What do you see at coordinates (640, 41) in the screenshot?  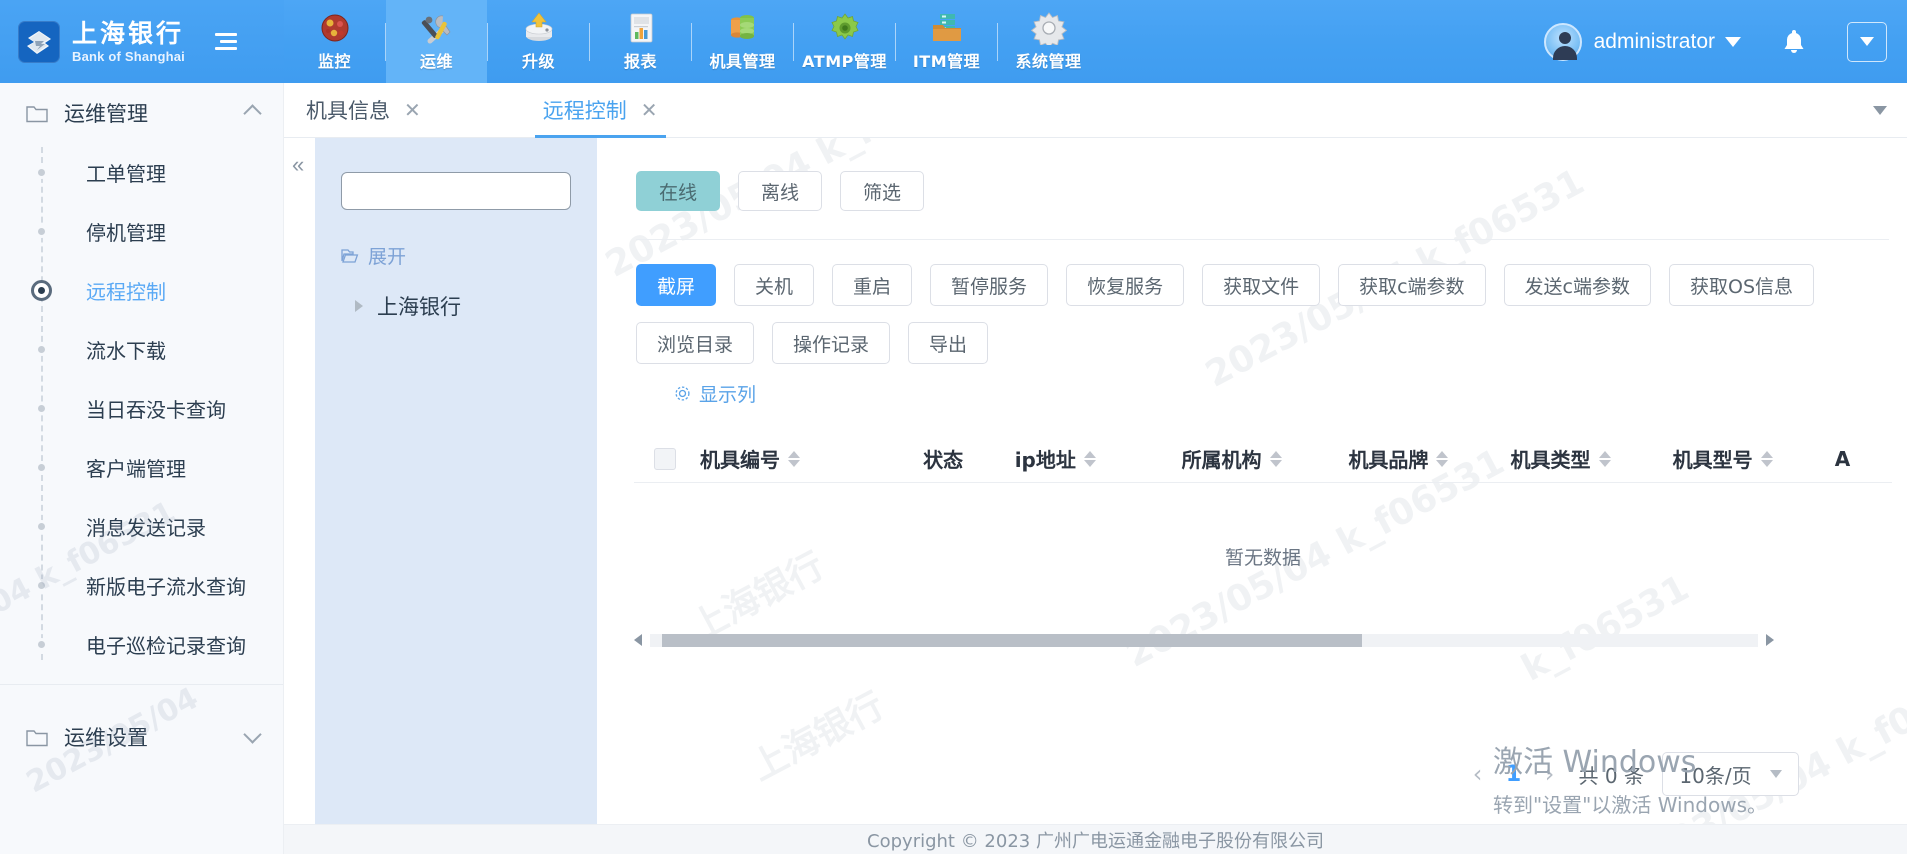 I see `nav-item-report: 报表` at bounding box center [640, 41].